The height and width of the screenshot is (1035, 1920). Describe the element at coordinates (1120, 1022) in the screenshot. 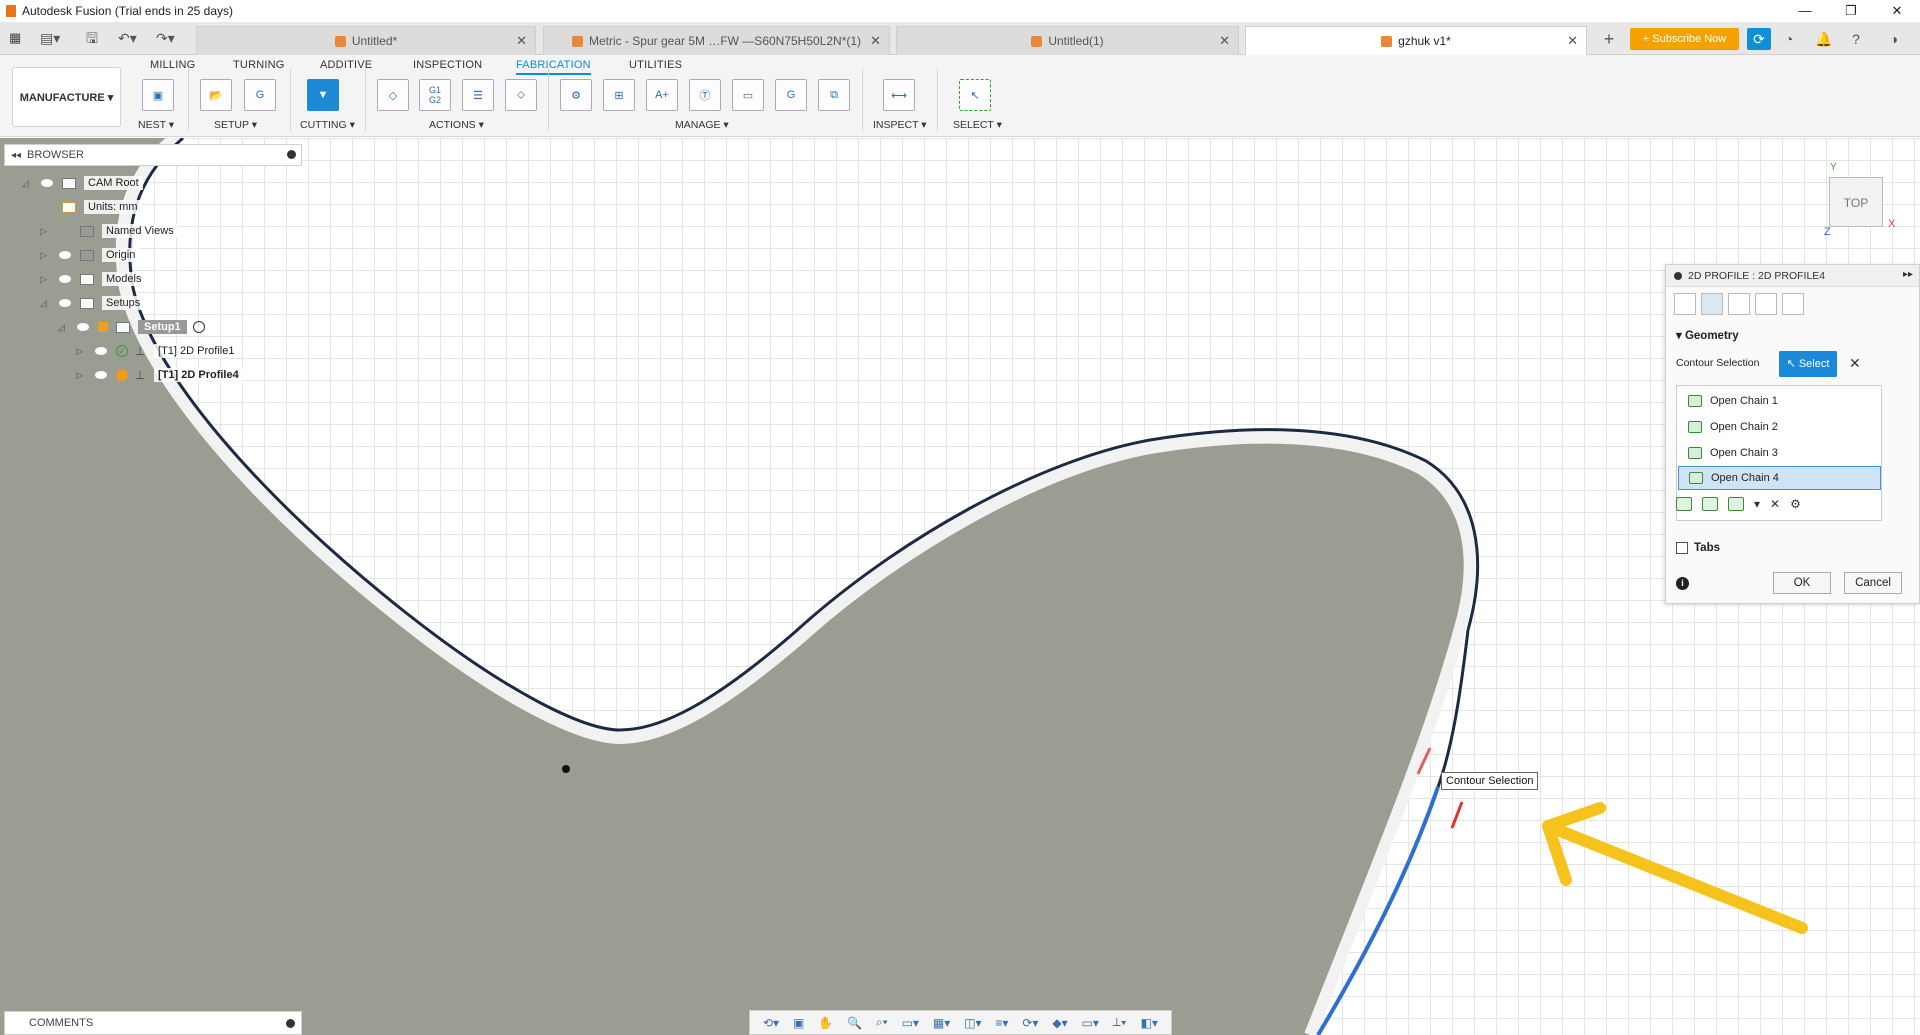

I see `tool-display-icon: ⟂▾` at that location.